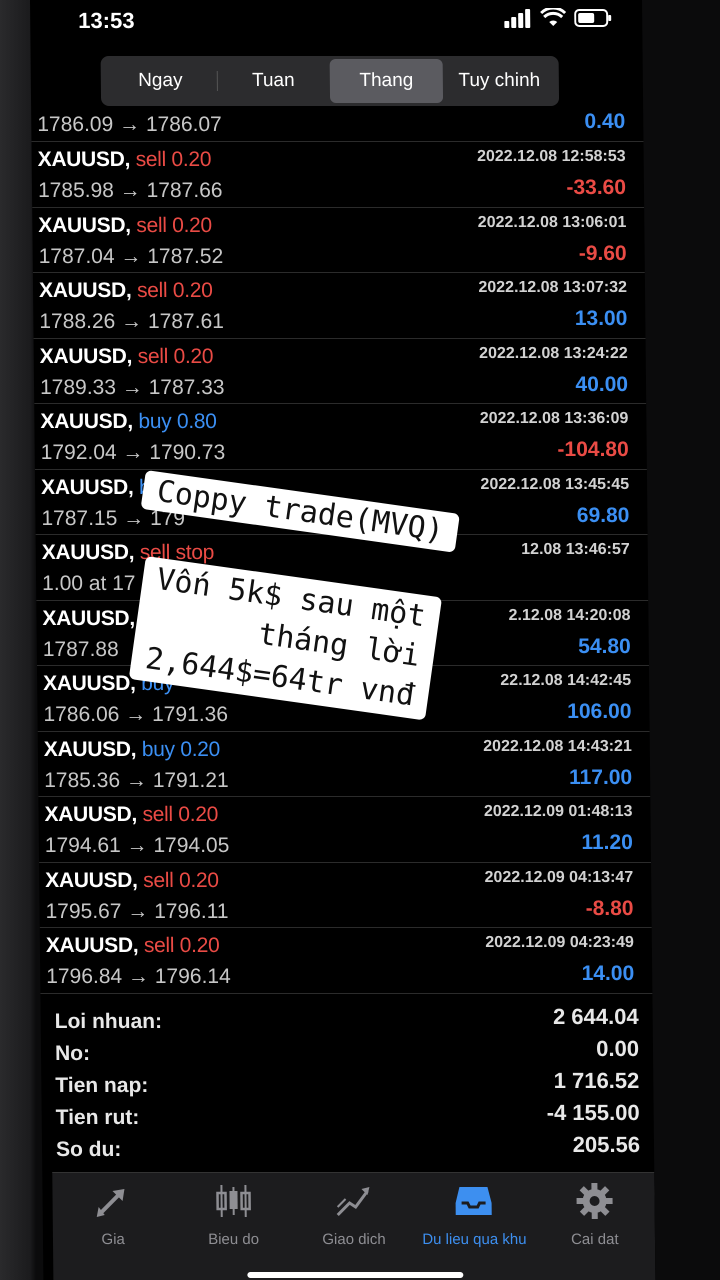 The width and height of the screenshot is (720, 1280). Describe the element at coordinates (594, 1226) in the screenshot. I see `tab-cai-dat: Cai dat` at that location.